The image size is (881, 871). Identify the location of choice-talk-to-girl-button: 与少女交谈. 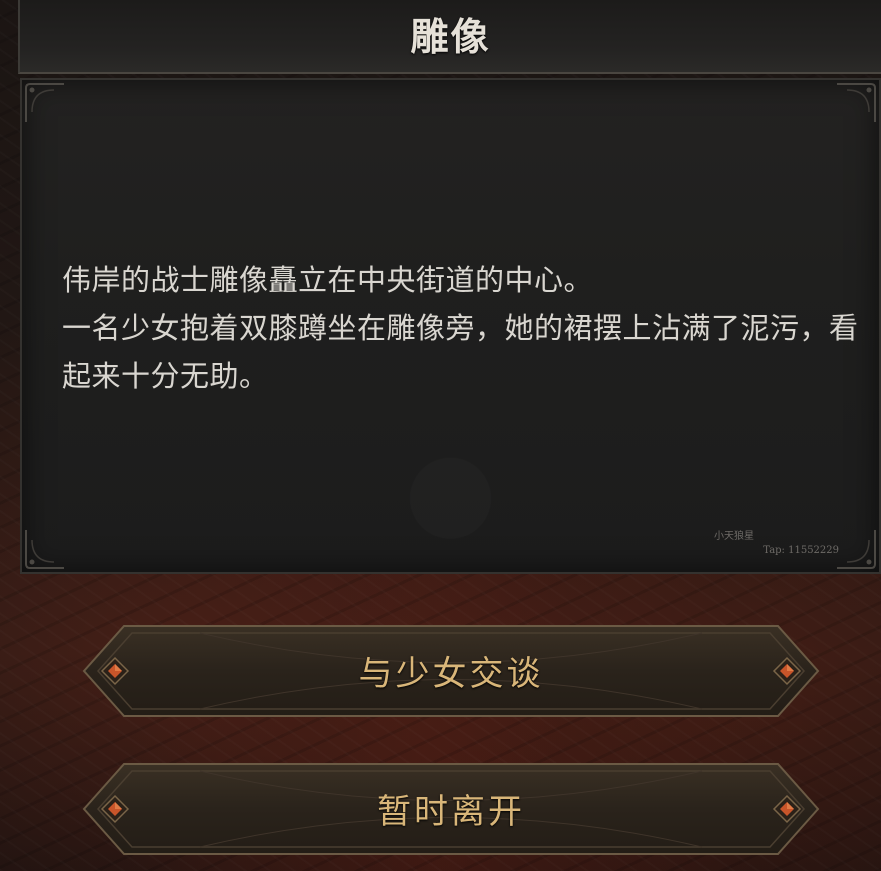
(451, 671).